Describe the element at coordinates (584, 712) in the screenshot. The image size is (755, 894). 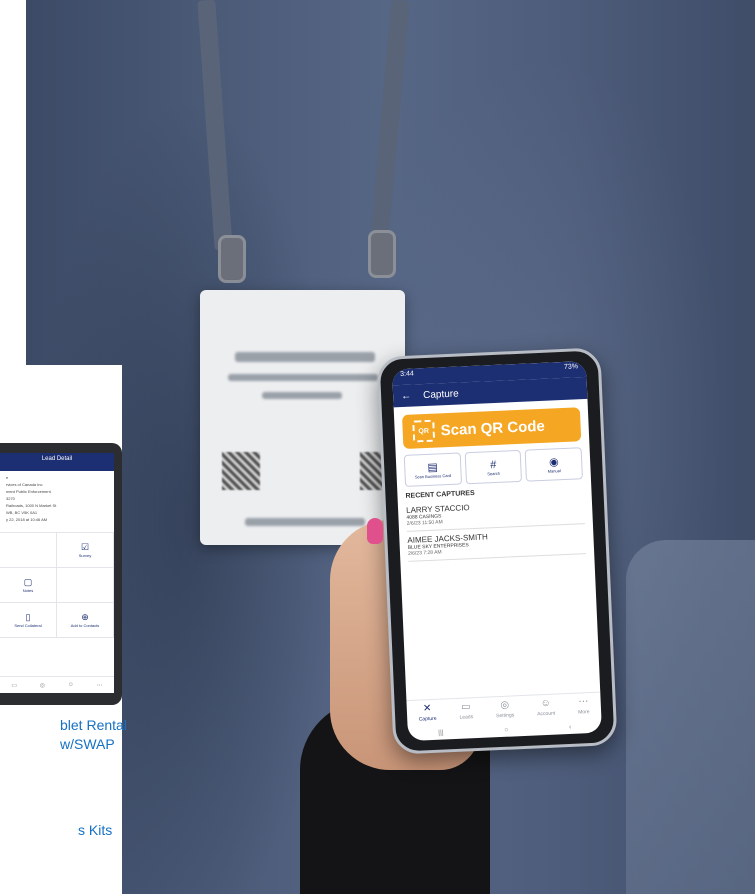
I see `nav-label: More` at that location.